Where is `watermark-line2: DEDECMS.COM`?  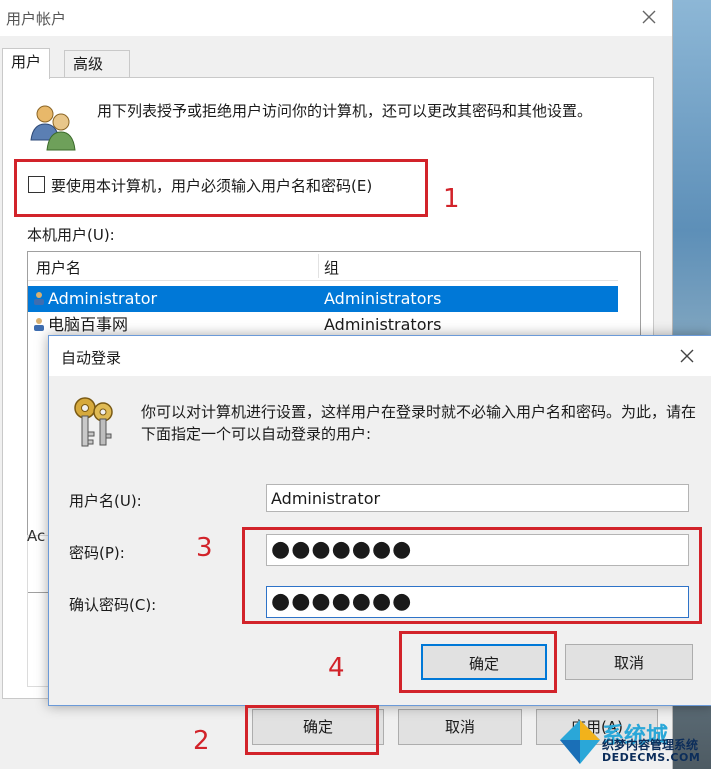
watermark-line2: DEDECMS.COM is located at coordinates (651, 757).